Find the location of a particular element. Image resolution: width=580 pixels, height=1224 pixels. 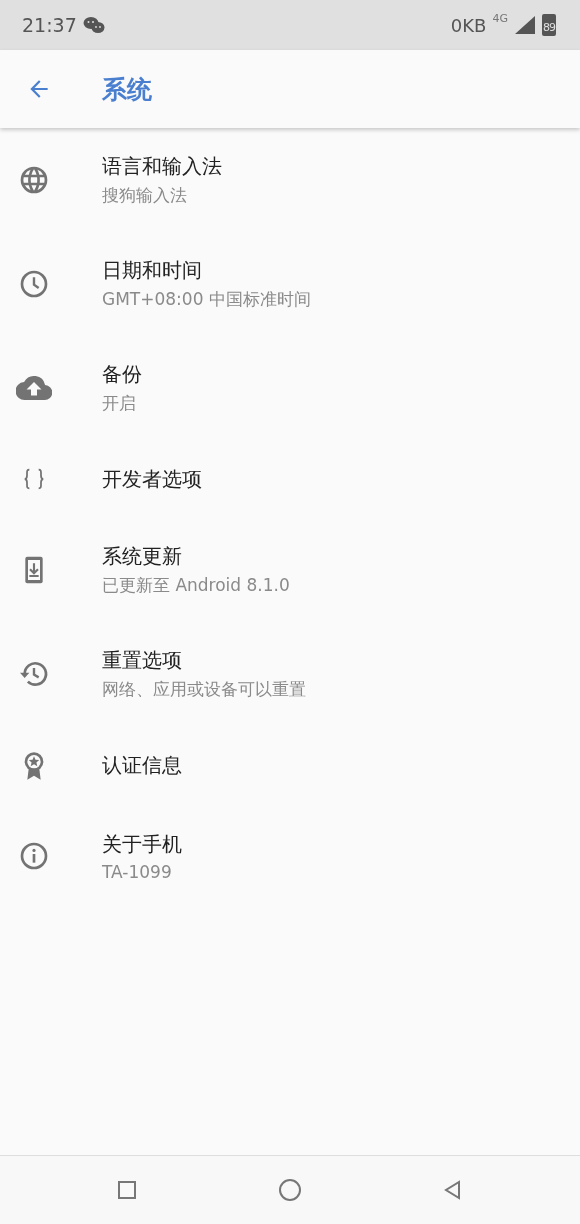

signal-icon is located at coordinates (525, 25).